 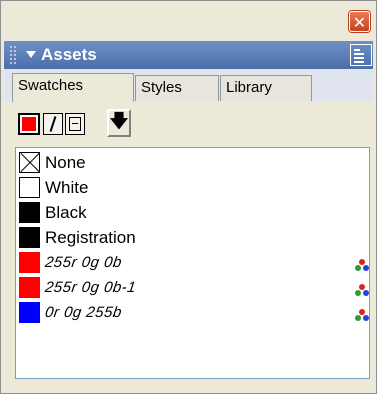 I want to click on list-item: Black, so click(x=193, y=212).